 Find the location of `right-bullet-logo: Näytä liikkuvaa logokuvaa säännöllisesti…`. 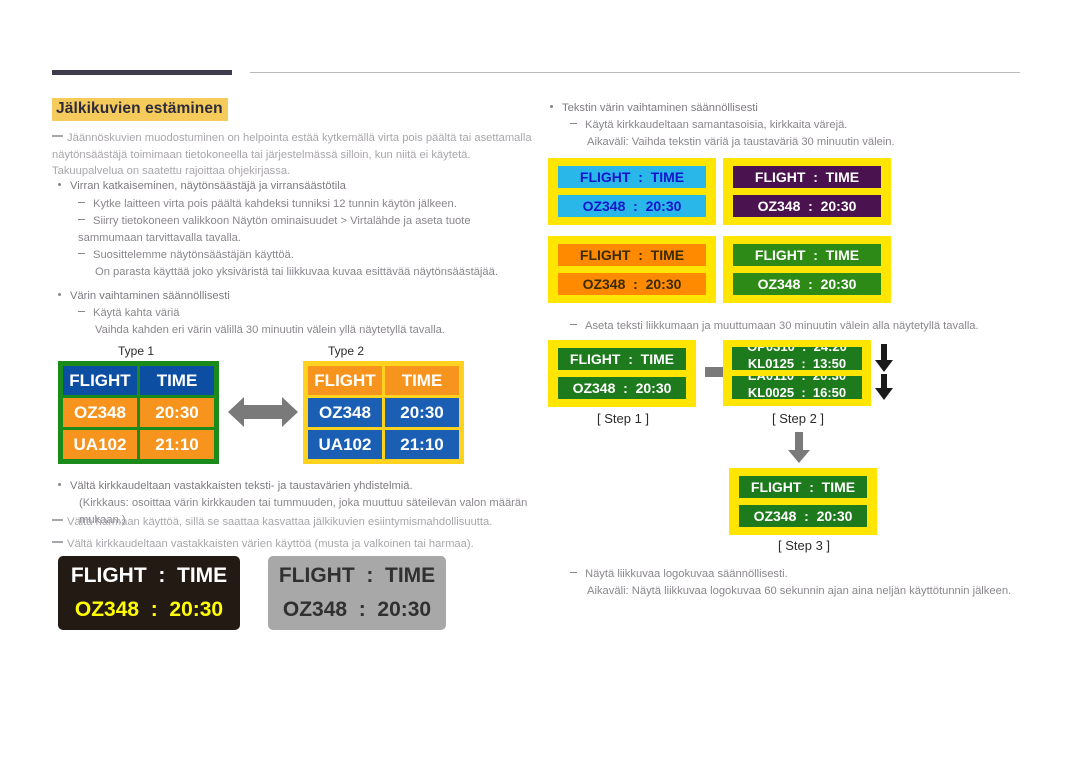

right-bullet-logo: Näytä liikkuvaa logokuvaa säännöllisesti… is located at coordinates (800, 574).